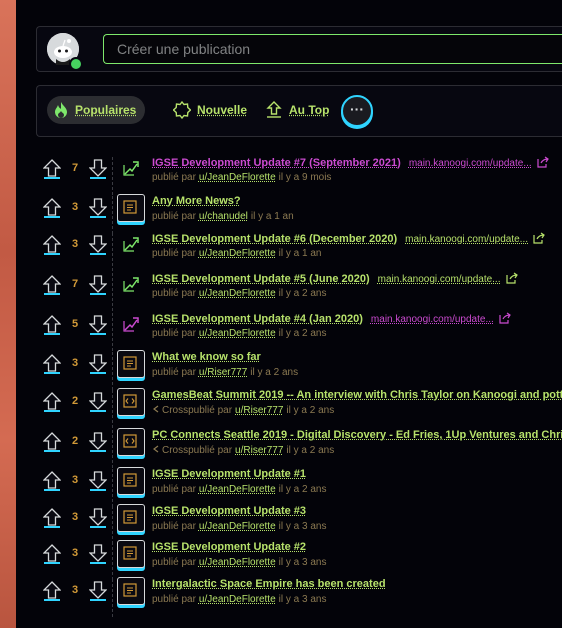  I want to click on post-title-link: IGSE Development Update #4 (Jan 2020), so click(257, 319).